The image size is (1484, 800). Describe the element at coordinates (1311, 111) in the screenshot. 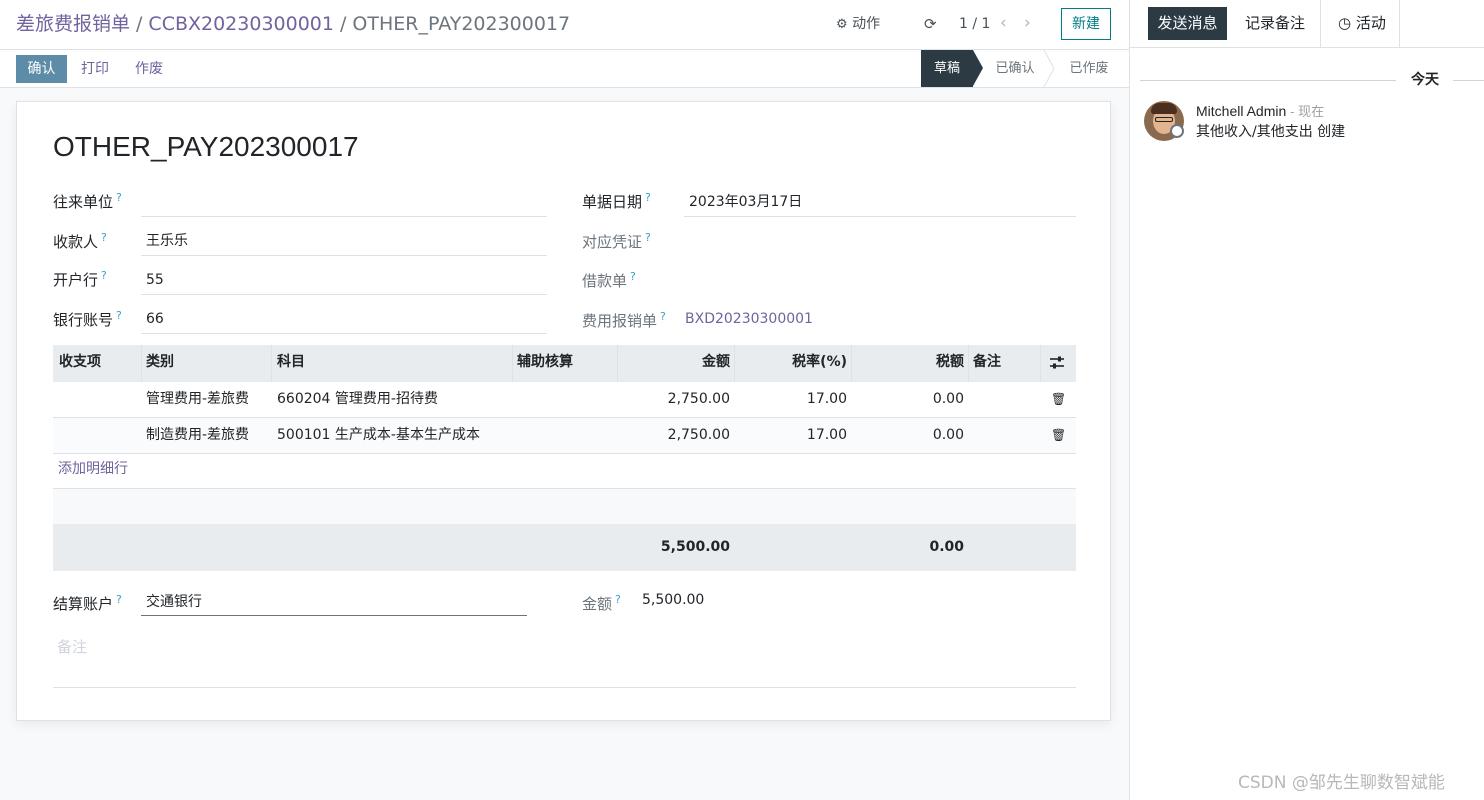

I see `message-time-text: 现在` at that location.